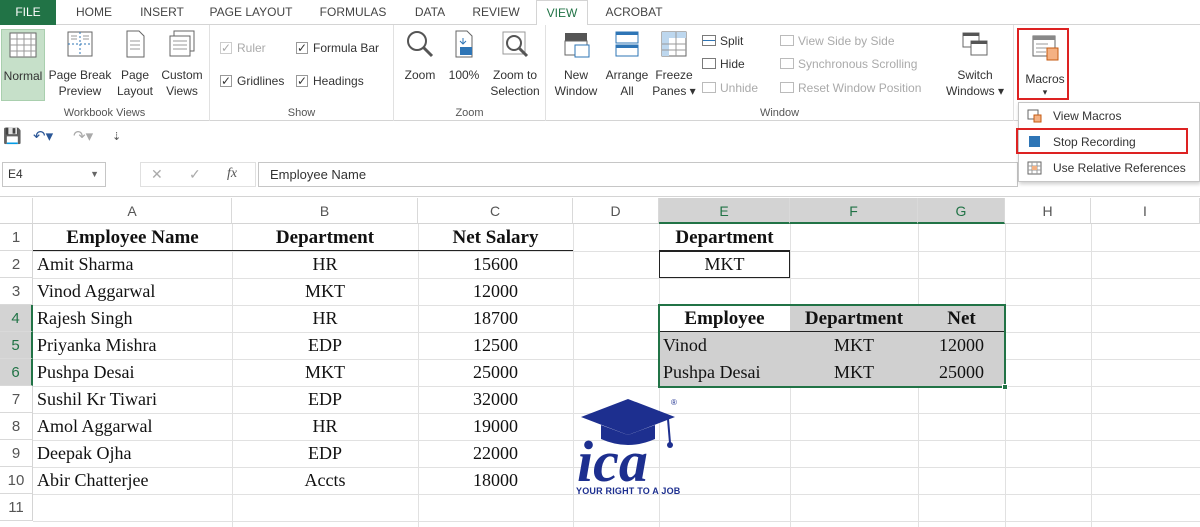  What do you see at coordinates (16, 453) in the screenshot?
I see `row-header-9: 9` at bounding box center [16, 453].